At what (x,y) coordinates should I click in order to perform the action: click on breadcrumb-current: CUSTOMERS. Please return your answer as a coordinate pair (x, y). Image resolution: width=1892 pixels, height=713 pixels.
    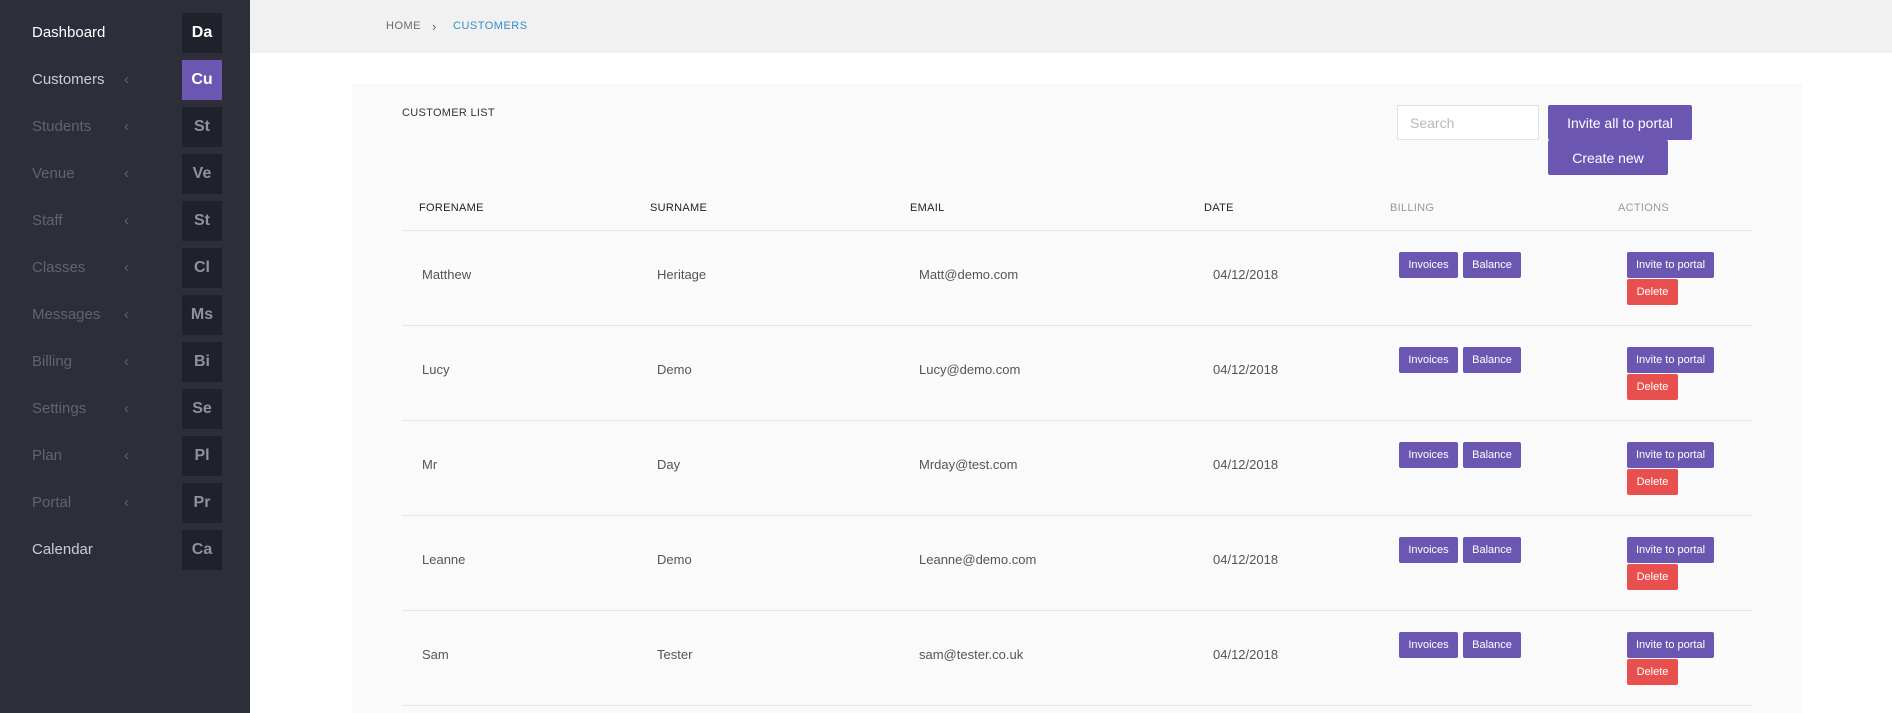
    Looking at the image, I should click on (490, 26).